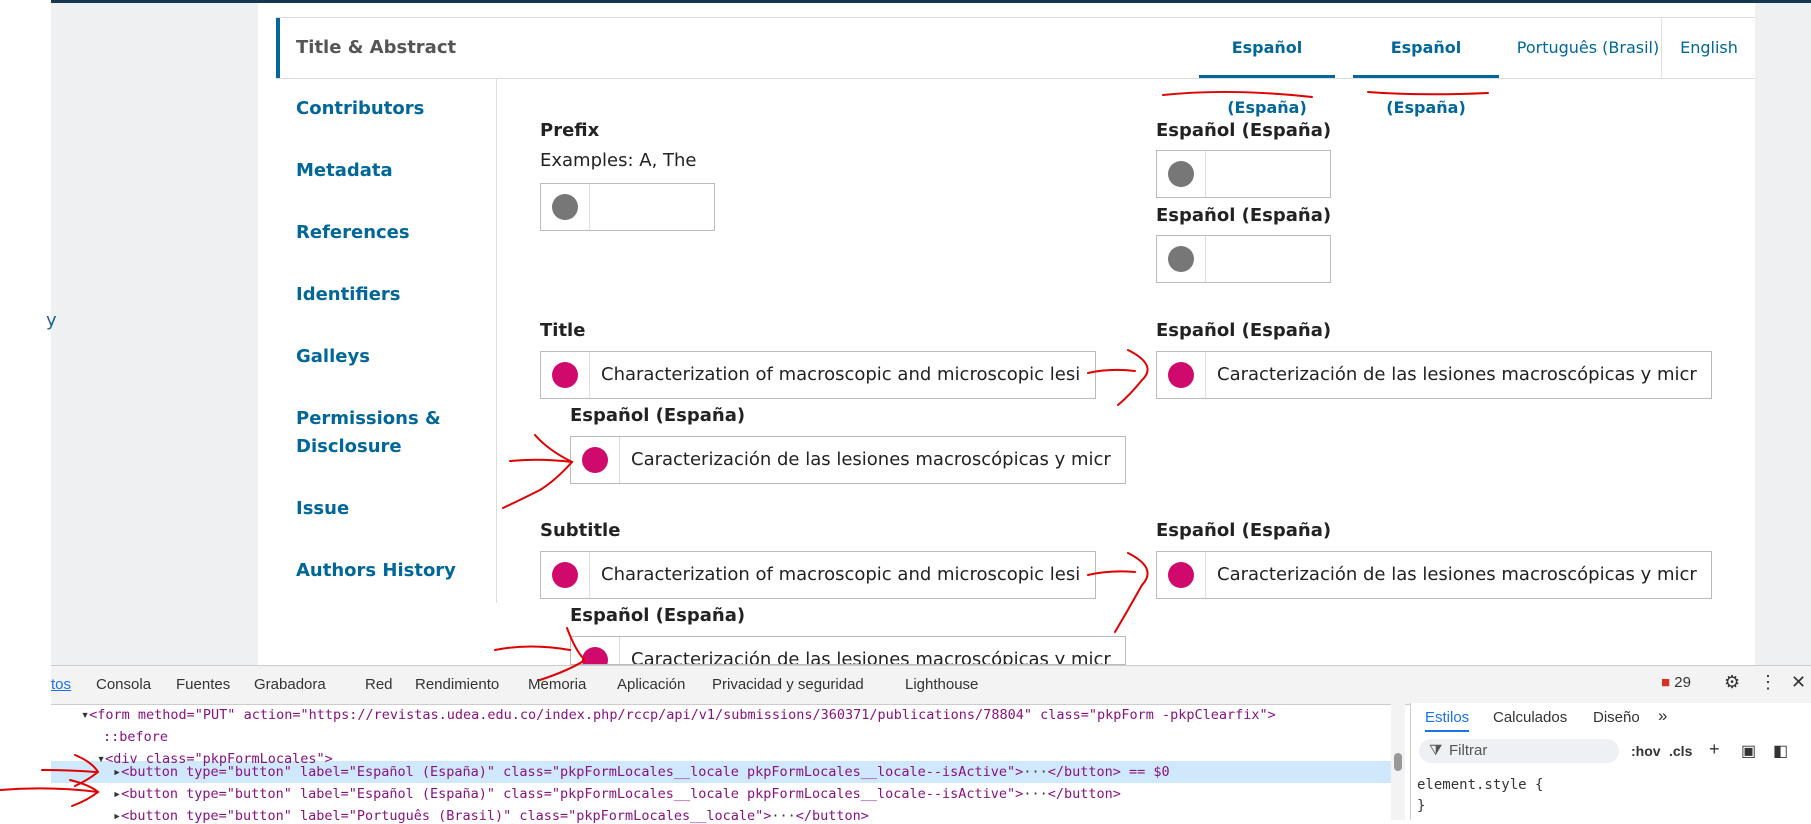 The image size is (1811, 824). What do you see at coordinates (457, 684) in the screenshot?
I see `devtools-tab-performance: Rendimiento` at bounding box center [457, 684].